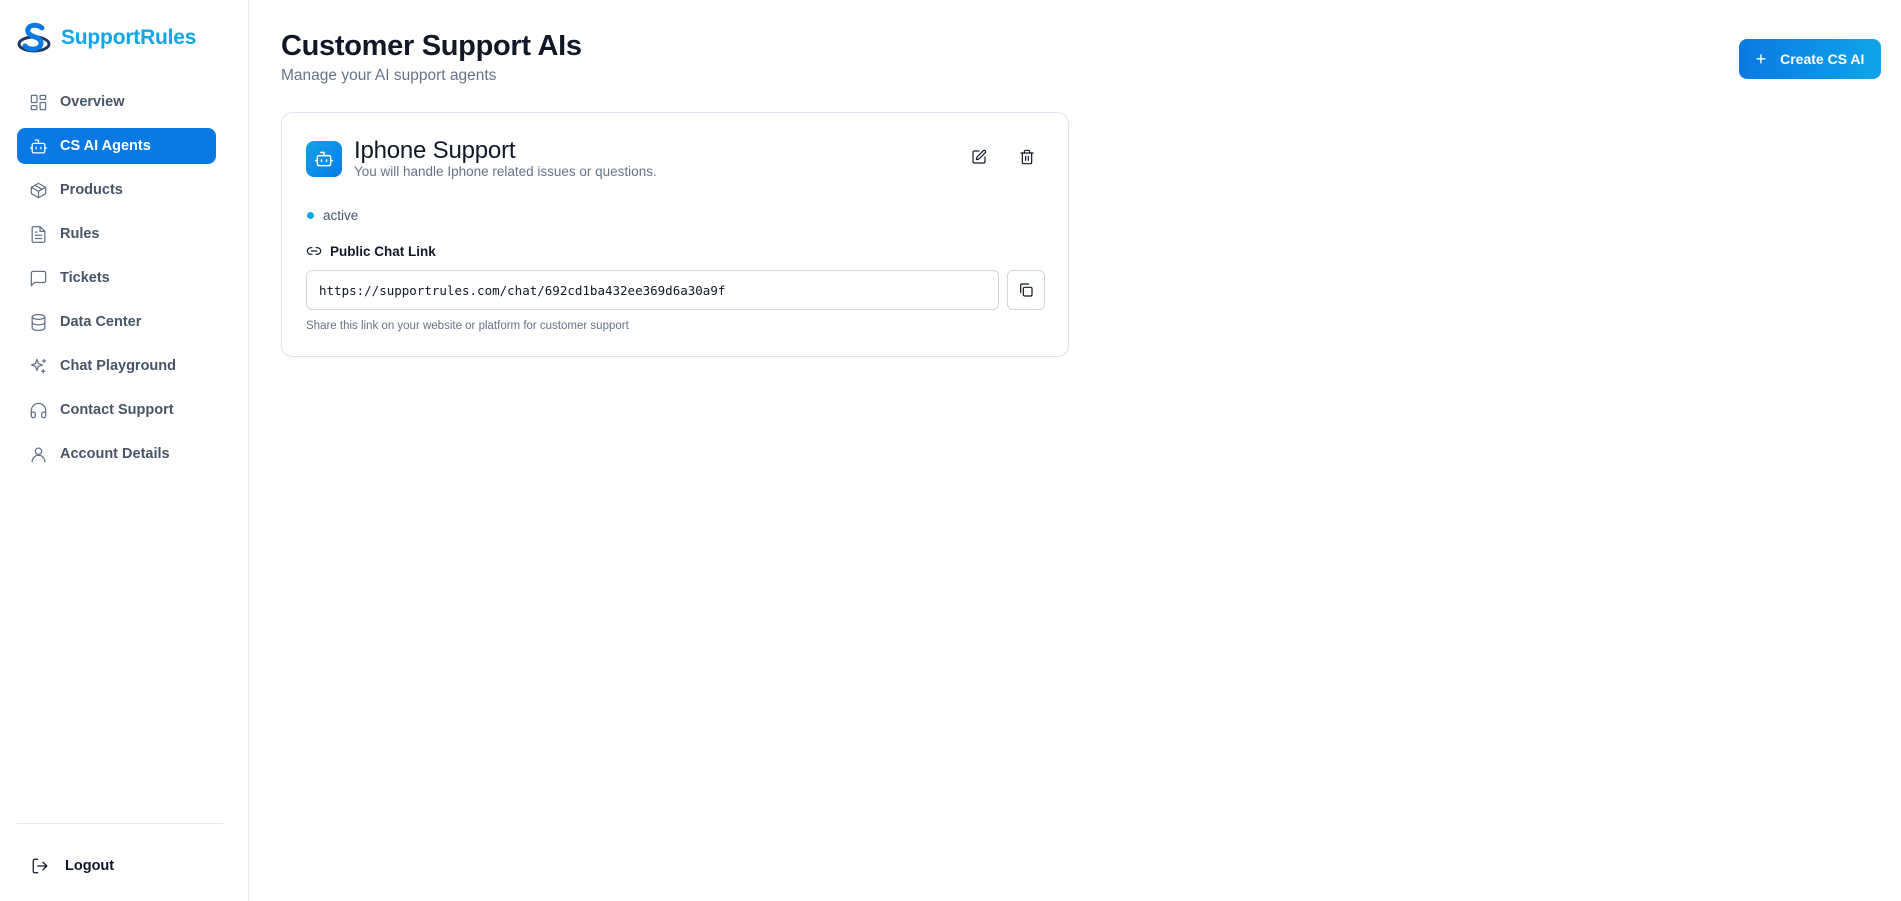 Image resolution: width=1901 pixels, height=901 pixels. What do you see at coordinates (105, 146) in the screenshot?
I see `sidebar-item-label: CS AI Agents` at bounding box center [105, 146].